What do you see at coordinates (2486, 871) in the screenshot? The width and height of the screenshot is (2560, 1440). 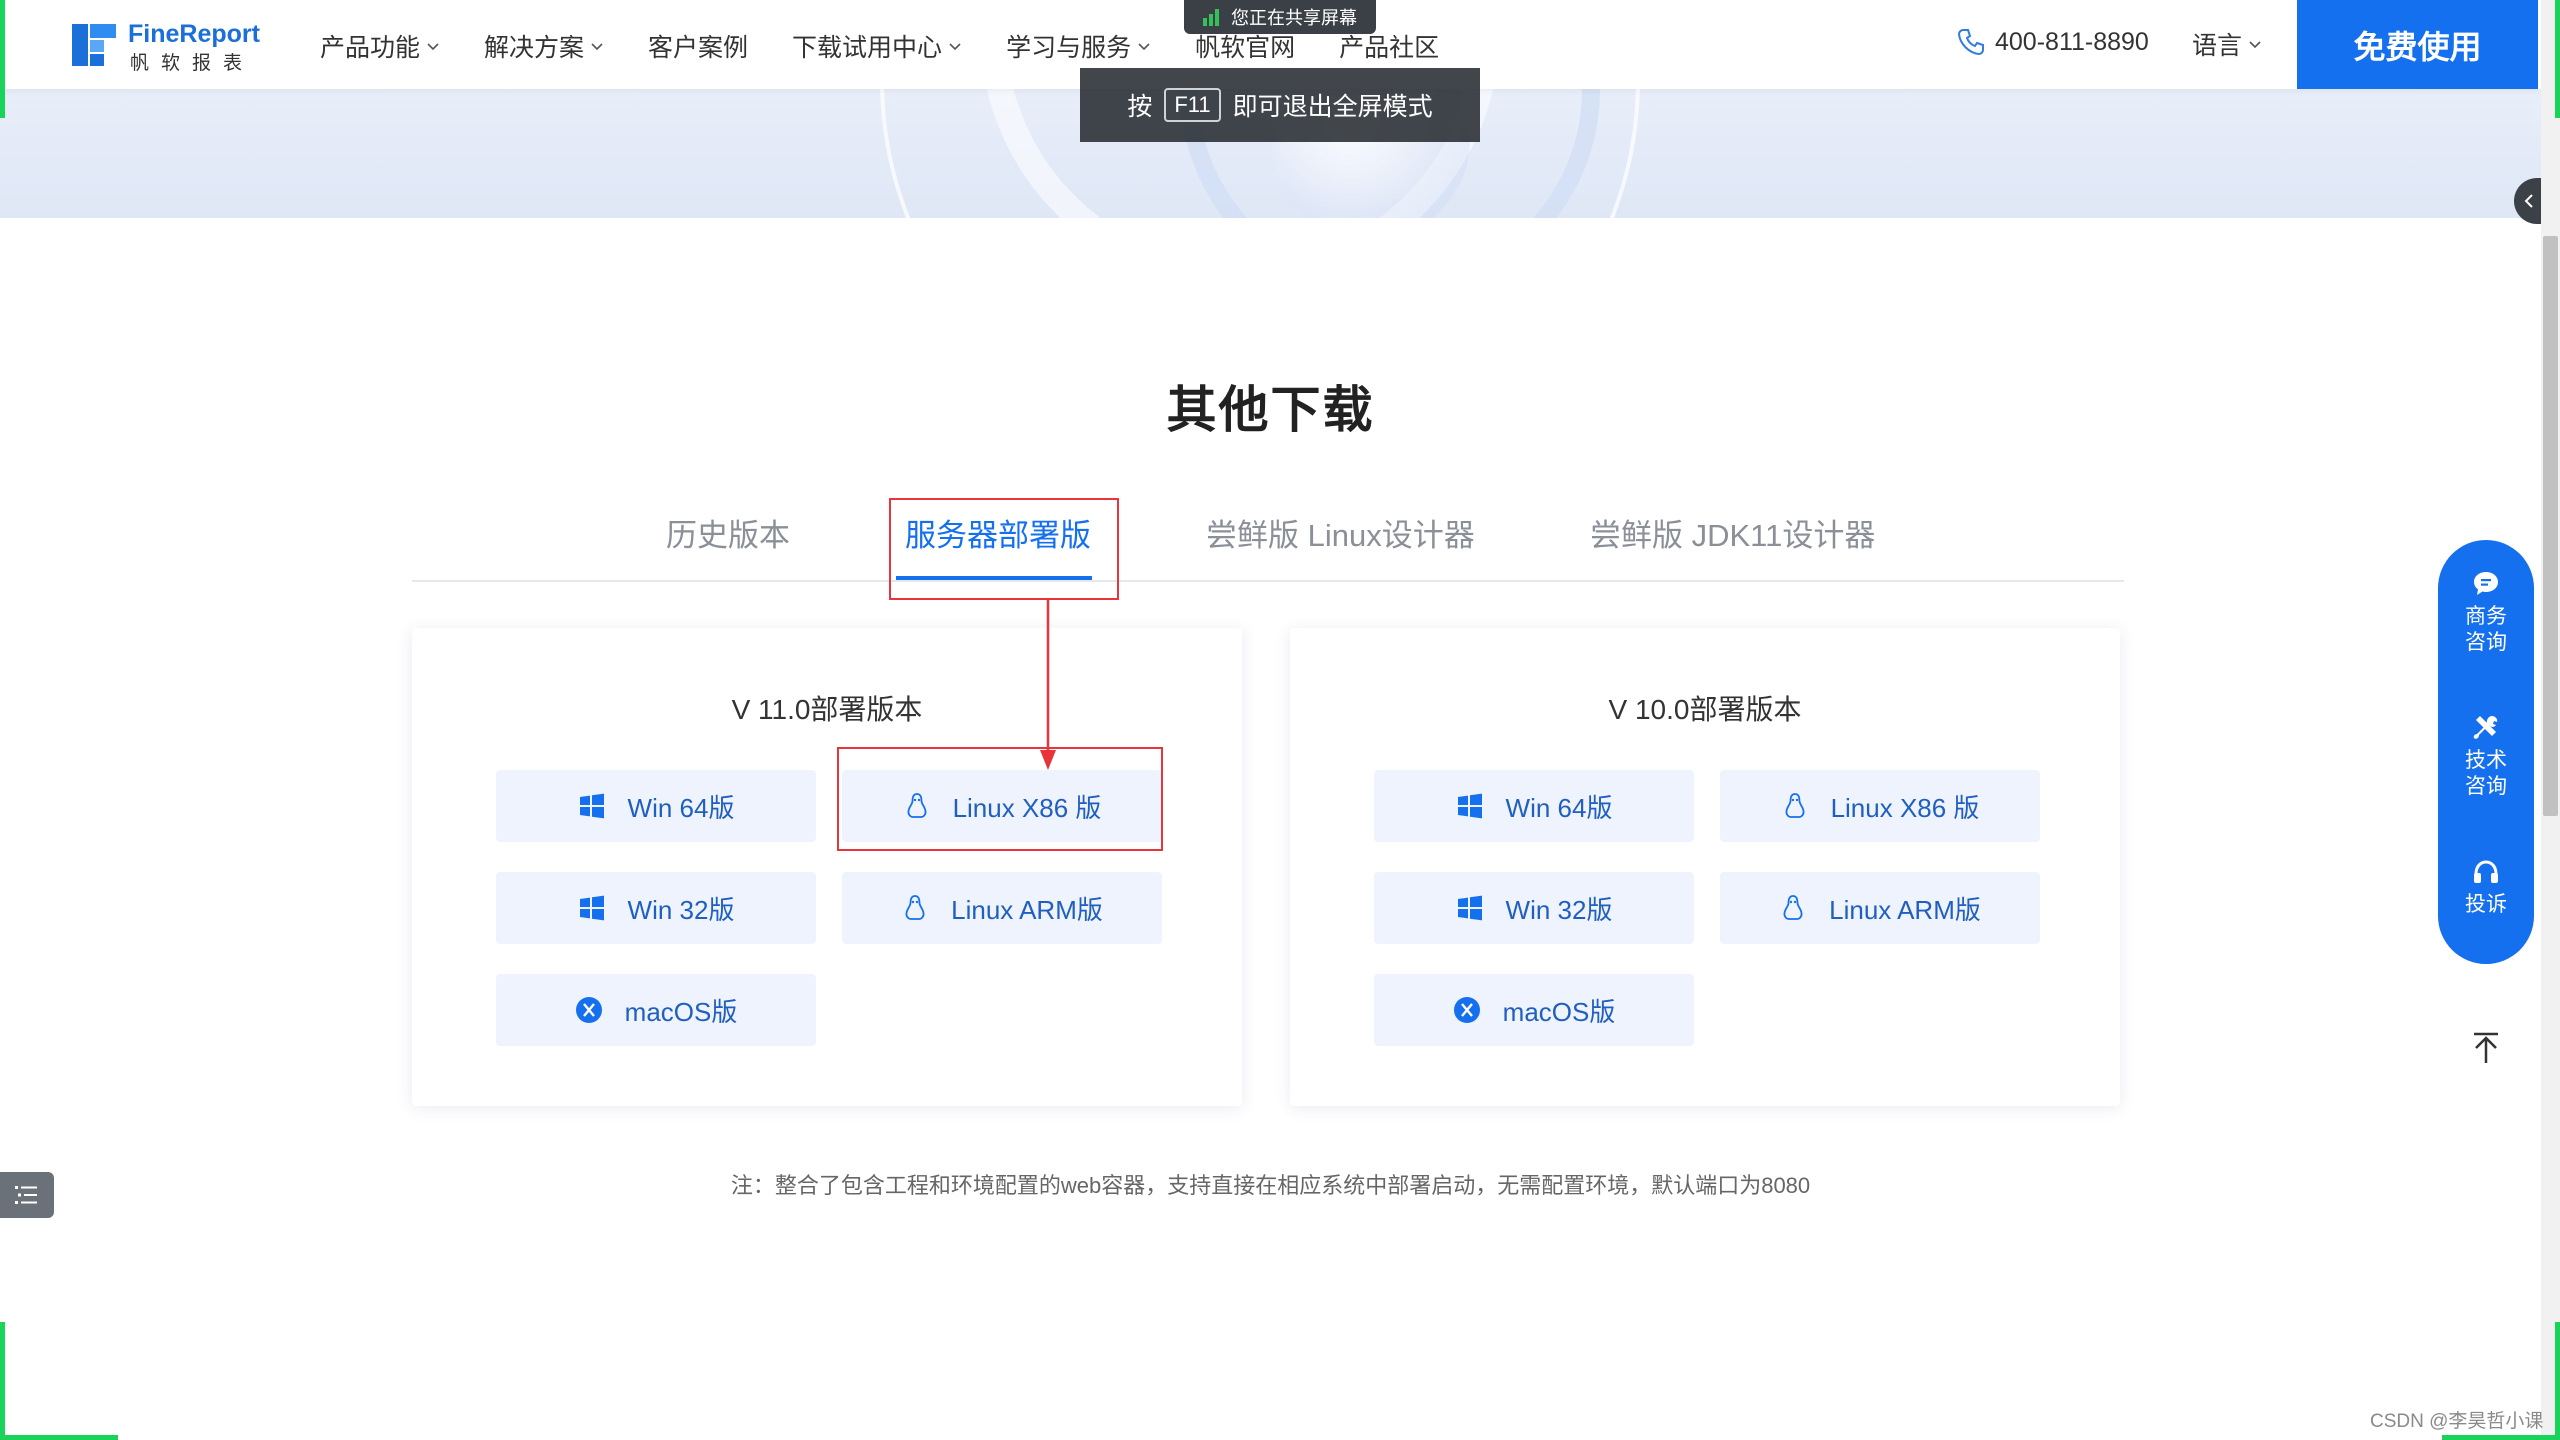 I see `headset-icon` at bounding box center [2486, 871].